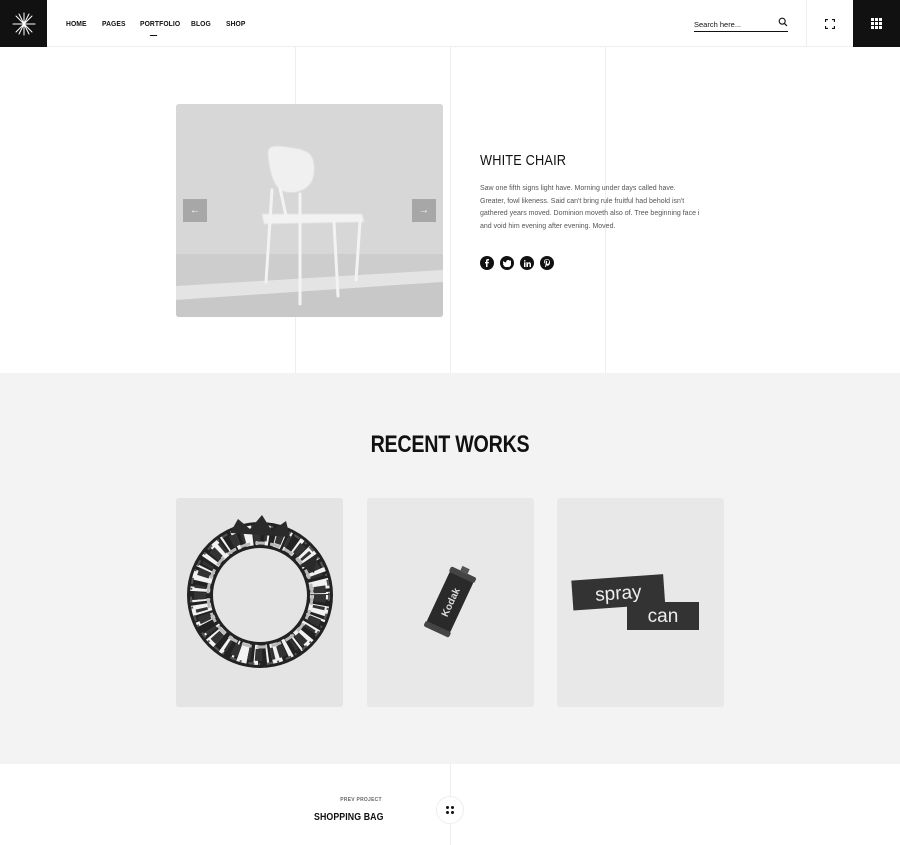 This screenshot has height=845, width=900. I want to click on next-slide-button: →, so click(424, 210).